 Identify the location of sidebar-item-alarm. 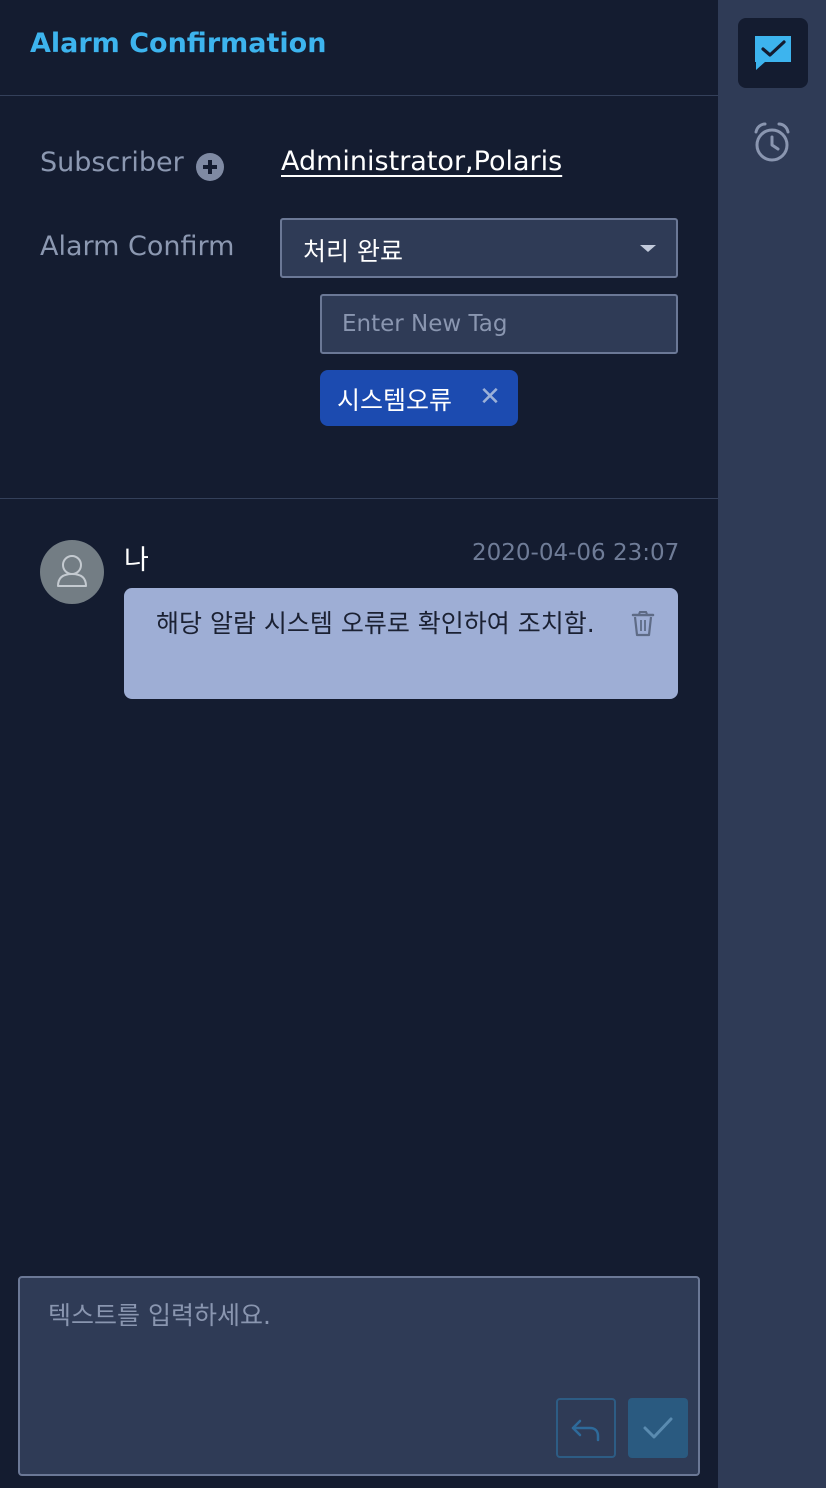
(773, 143).